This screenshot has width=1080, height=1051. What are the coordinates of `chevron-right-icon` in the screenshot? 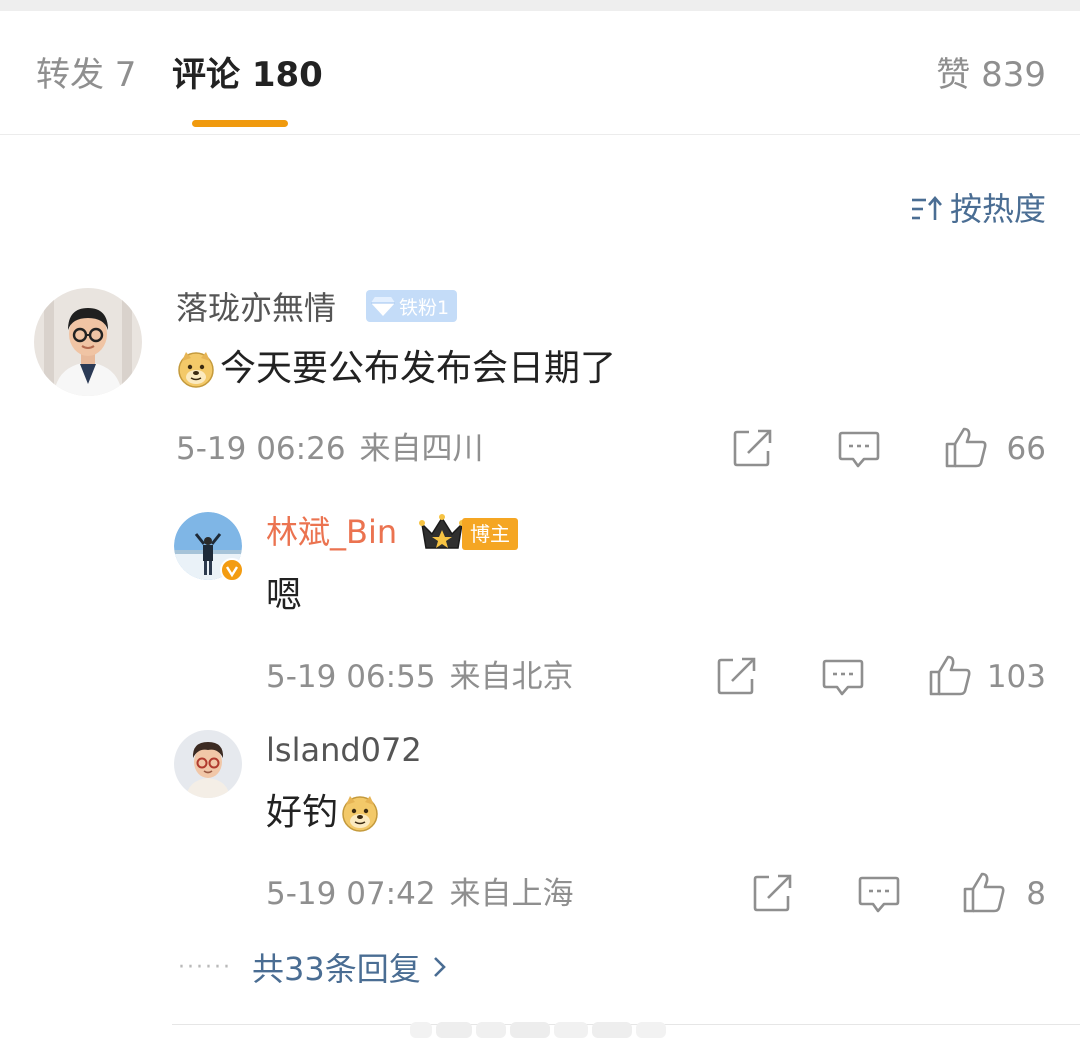 It's located at (439, 967).